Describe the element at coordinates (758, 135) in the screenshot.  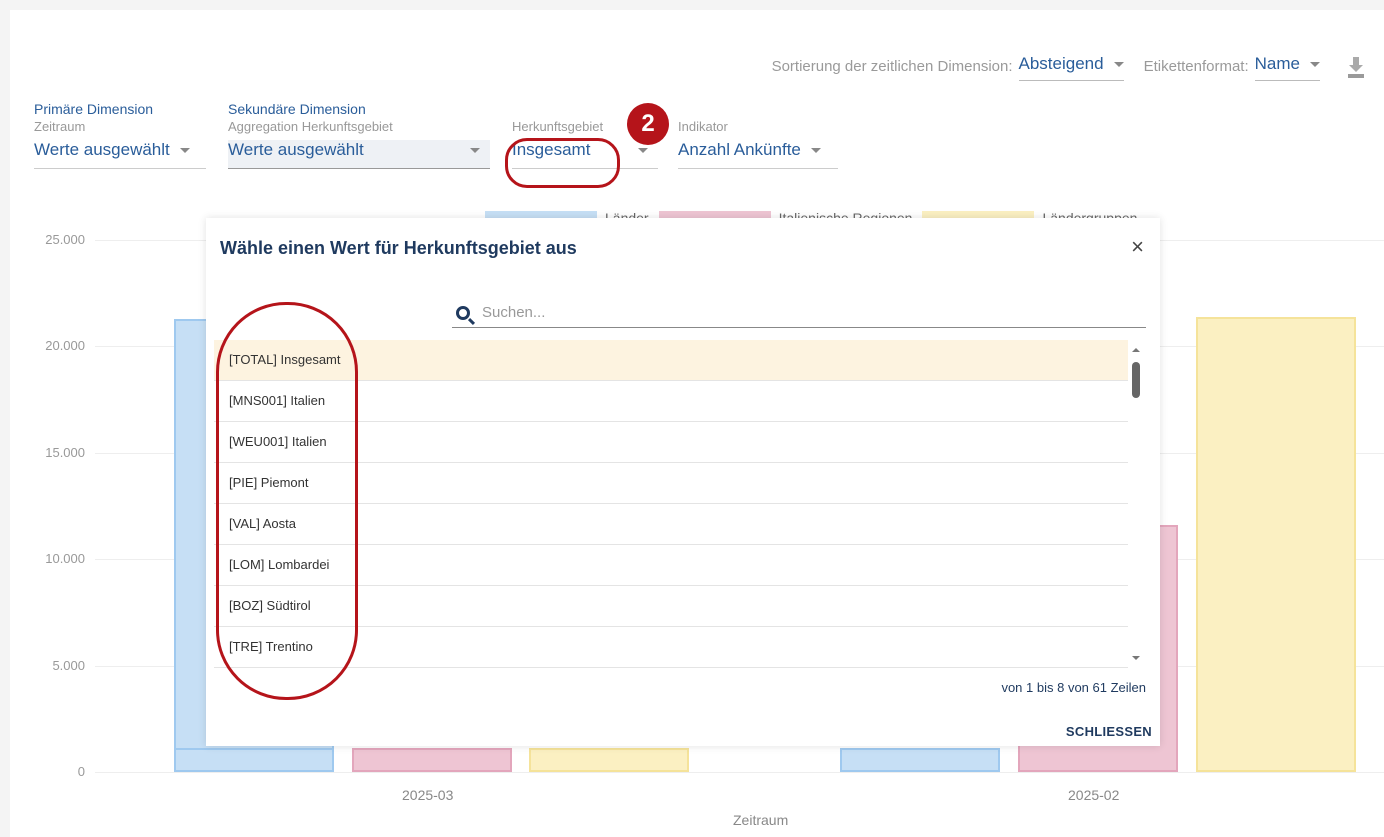
I see `indicator-filter: Indikator Anzahl Ankünfte` at that location.